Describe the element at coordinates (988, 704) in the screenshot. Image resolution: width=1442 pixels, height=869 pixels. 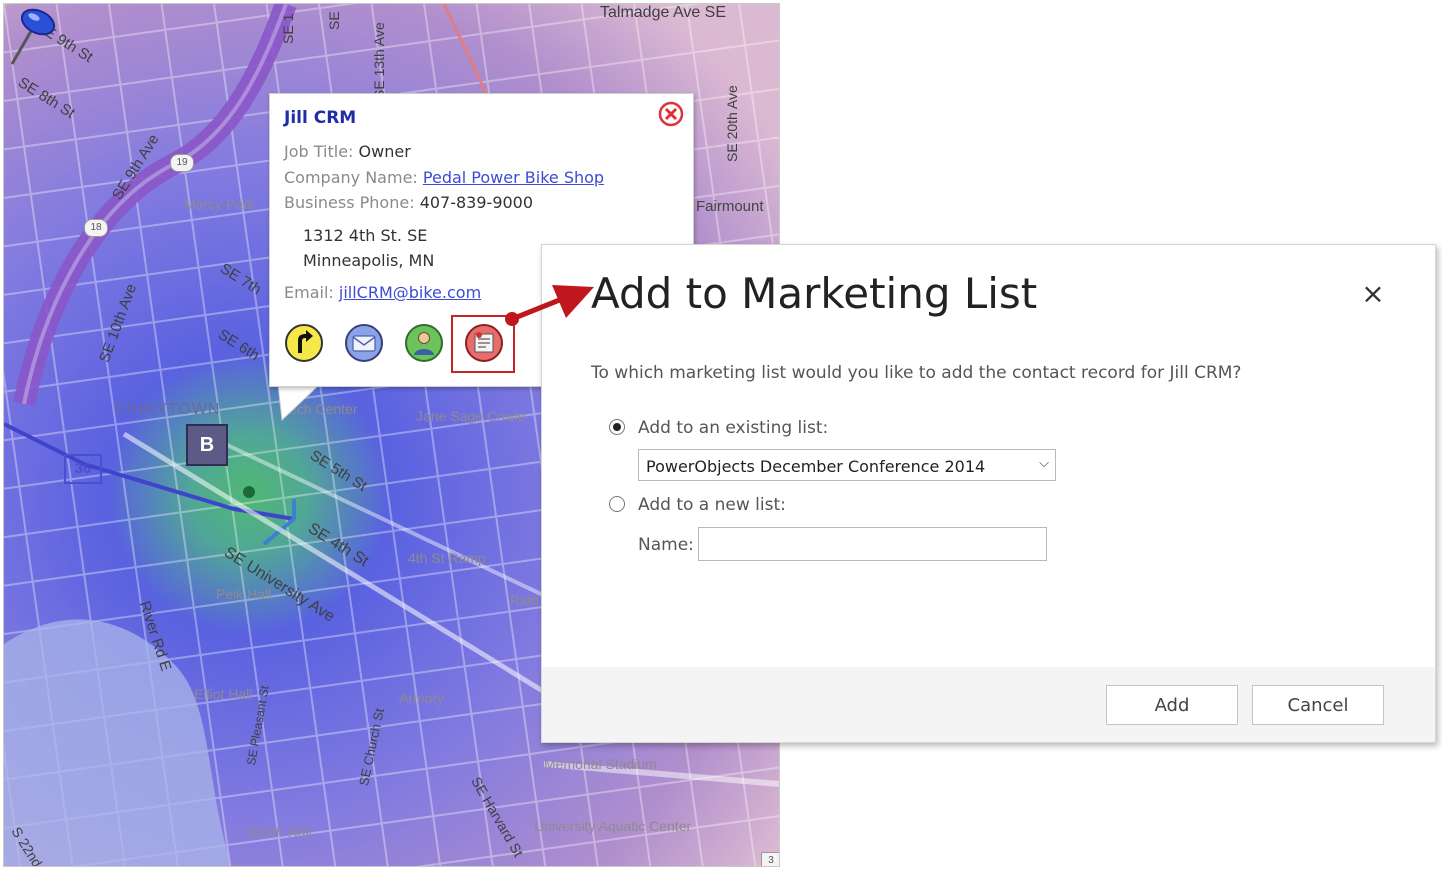
I see `dialog-footer: Add Cancel` at that location.